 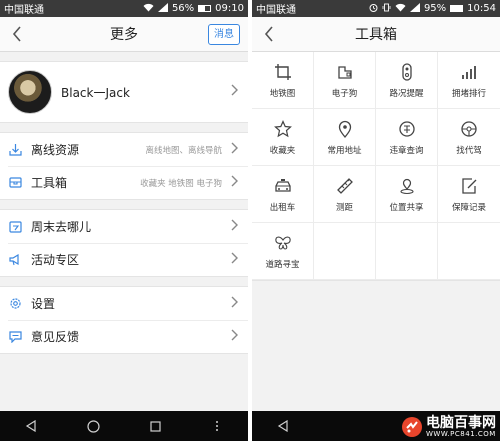 I want to click on nav-menu-icon, so click(x=217, y=426).